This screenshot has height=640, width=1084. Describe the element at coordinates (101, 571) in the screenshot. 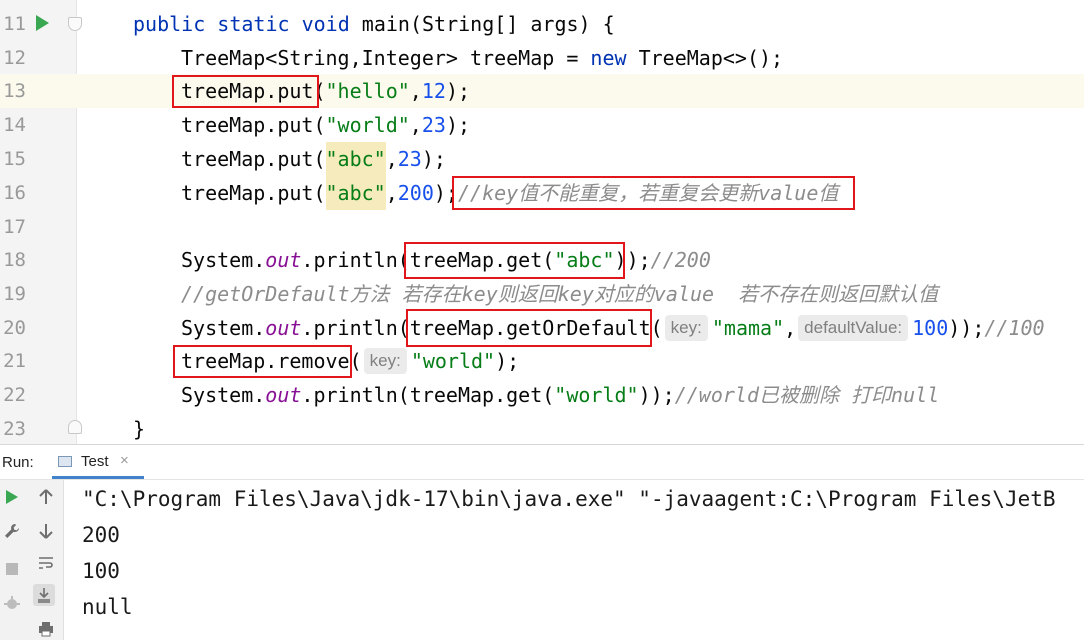

I see `console-line: 100` at that location.